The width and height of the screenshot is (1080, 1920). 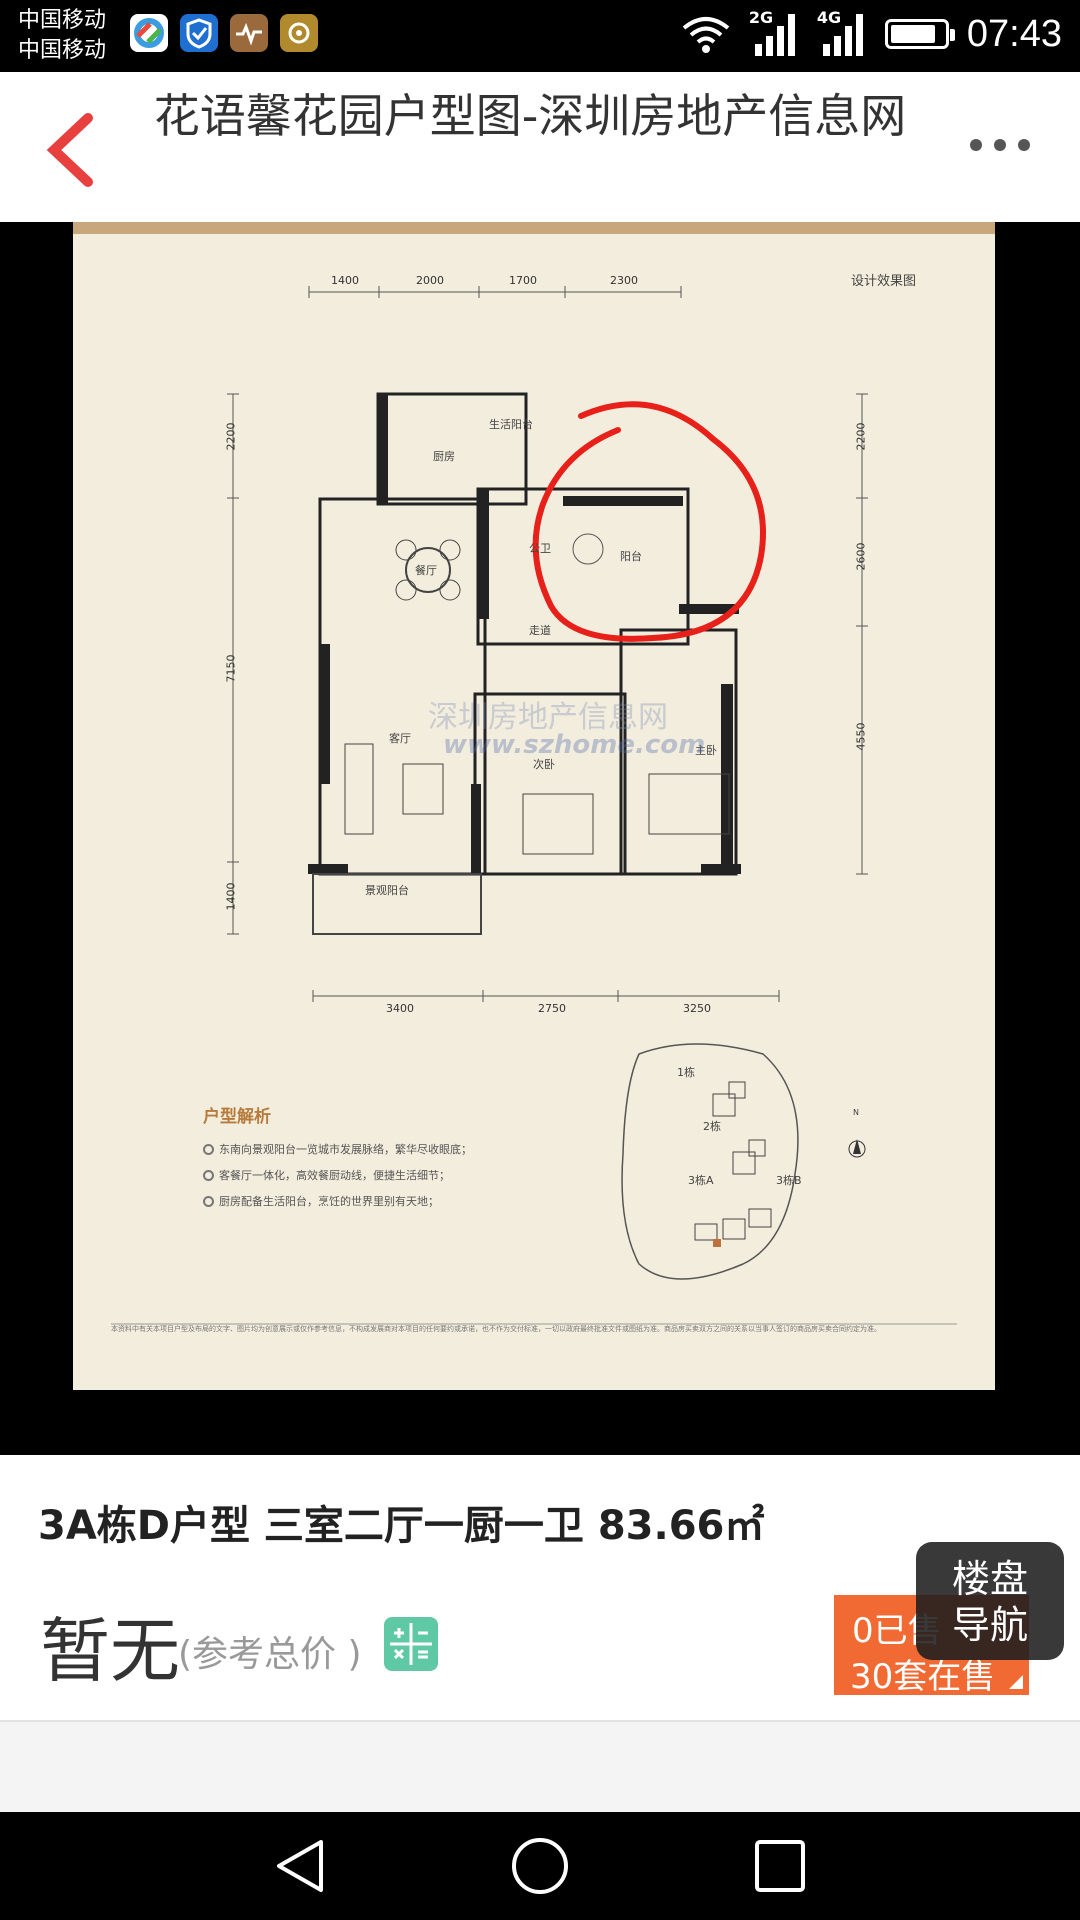 What do you see at coordinates (712, 1126) in the screenshot?
I see `site-building-2: 2栋` at bounding box center [712, 1126].